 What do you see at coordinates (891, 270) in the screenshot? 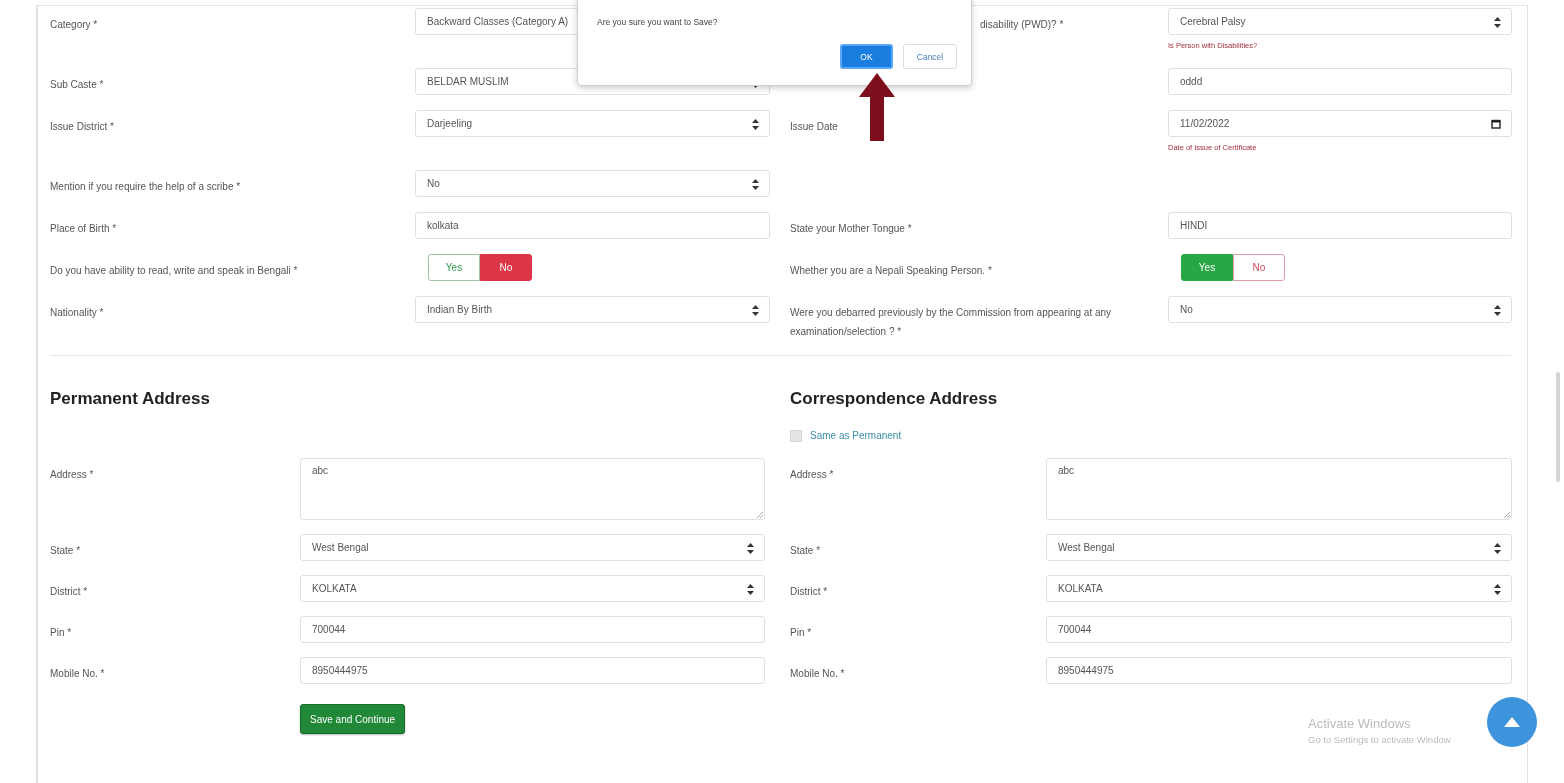
I see `field-label: Whether you are a Nepali Speaking Person. *` at bounding box center [891, 270].